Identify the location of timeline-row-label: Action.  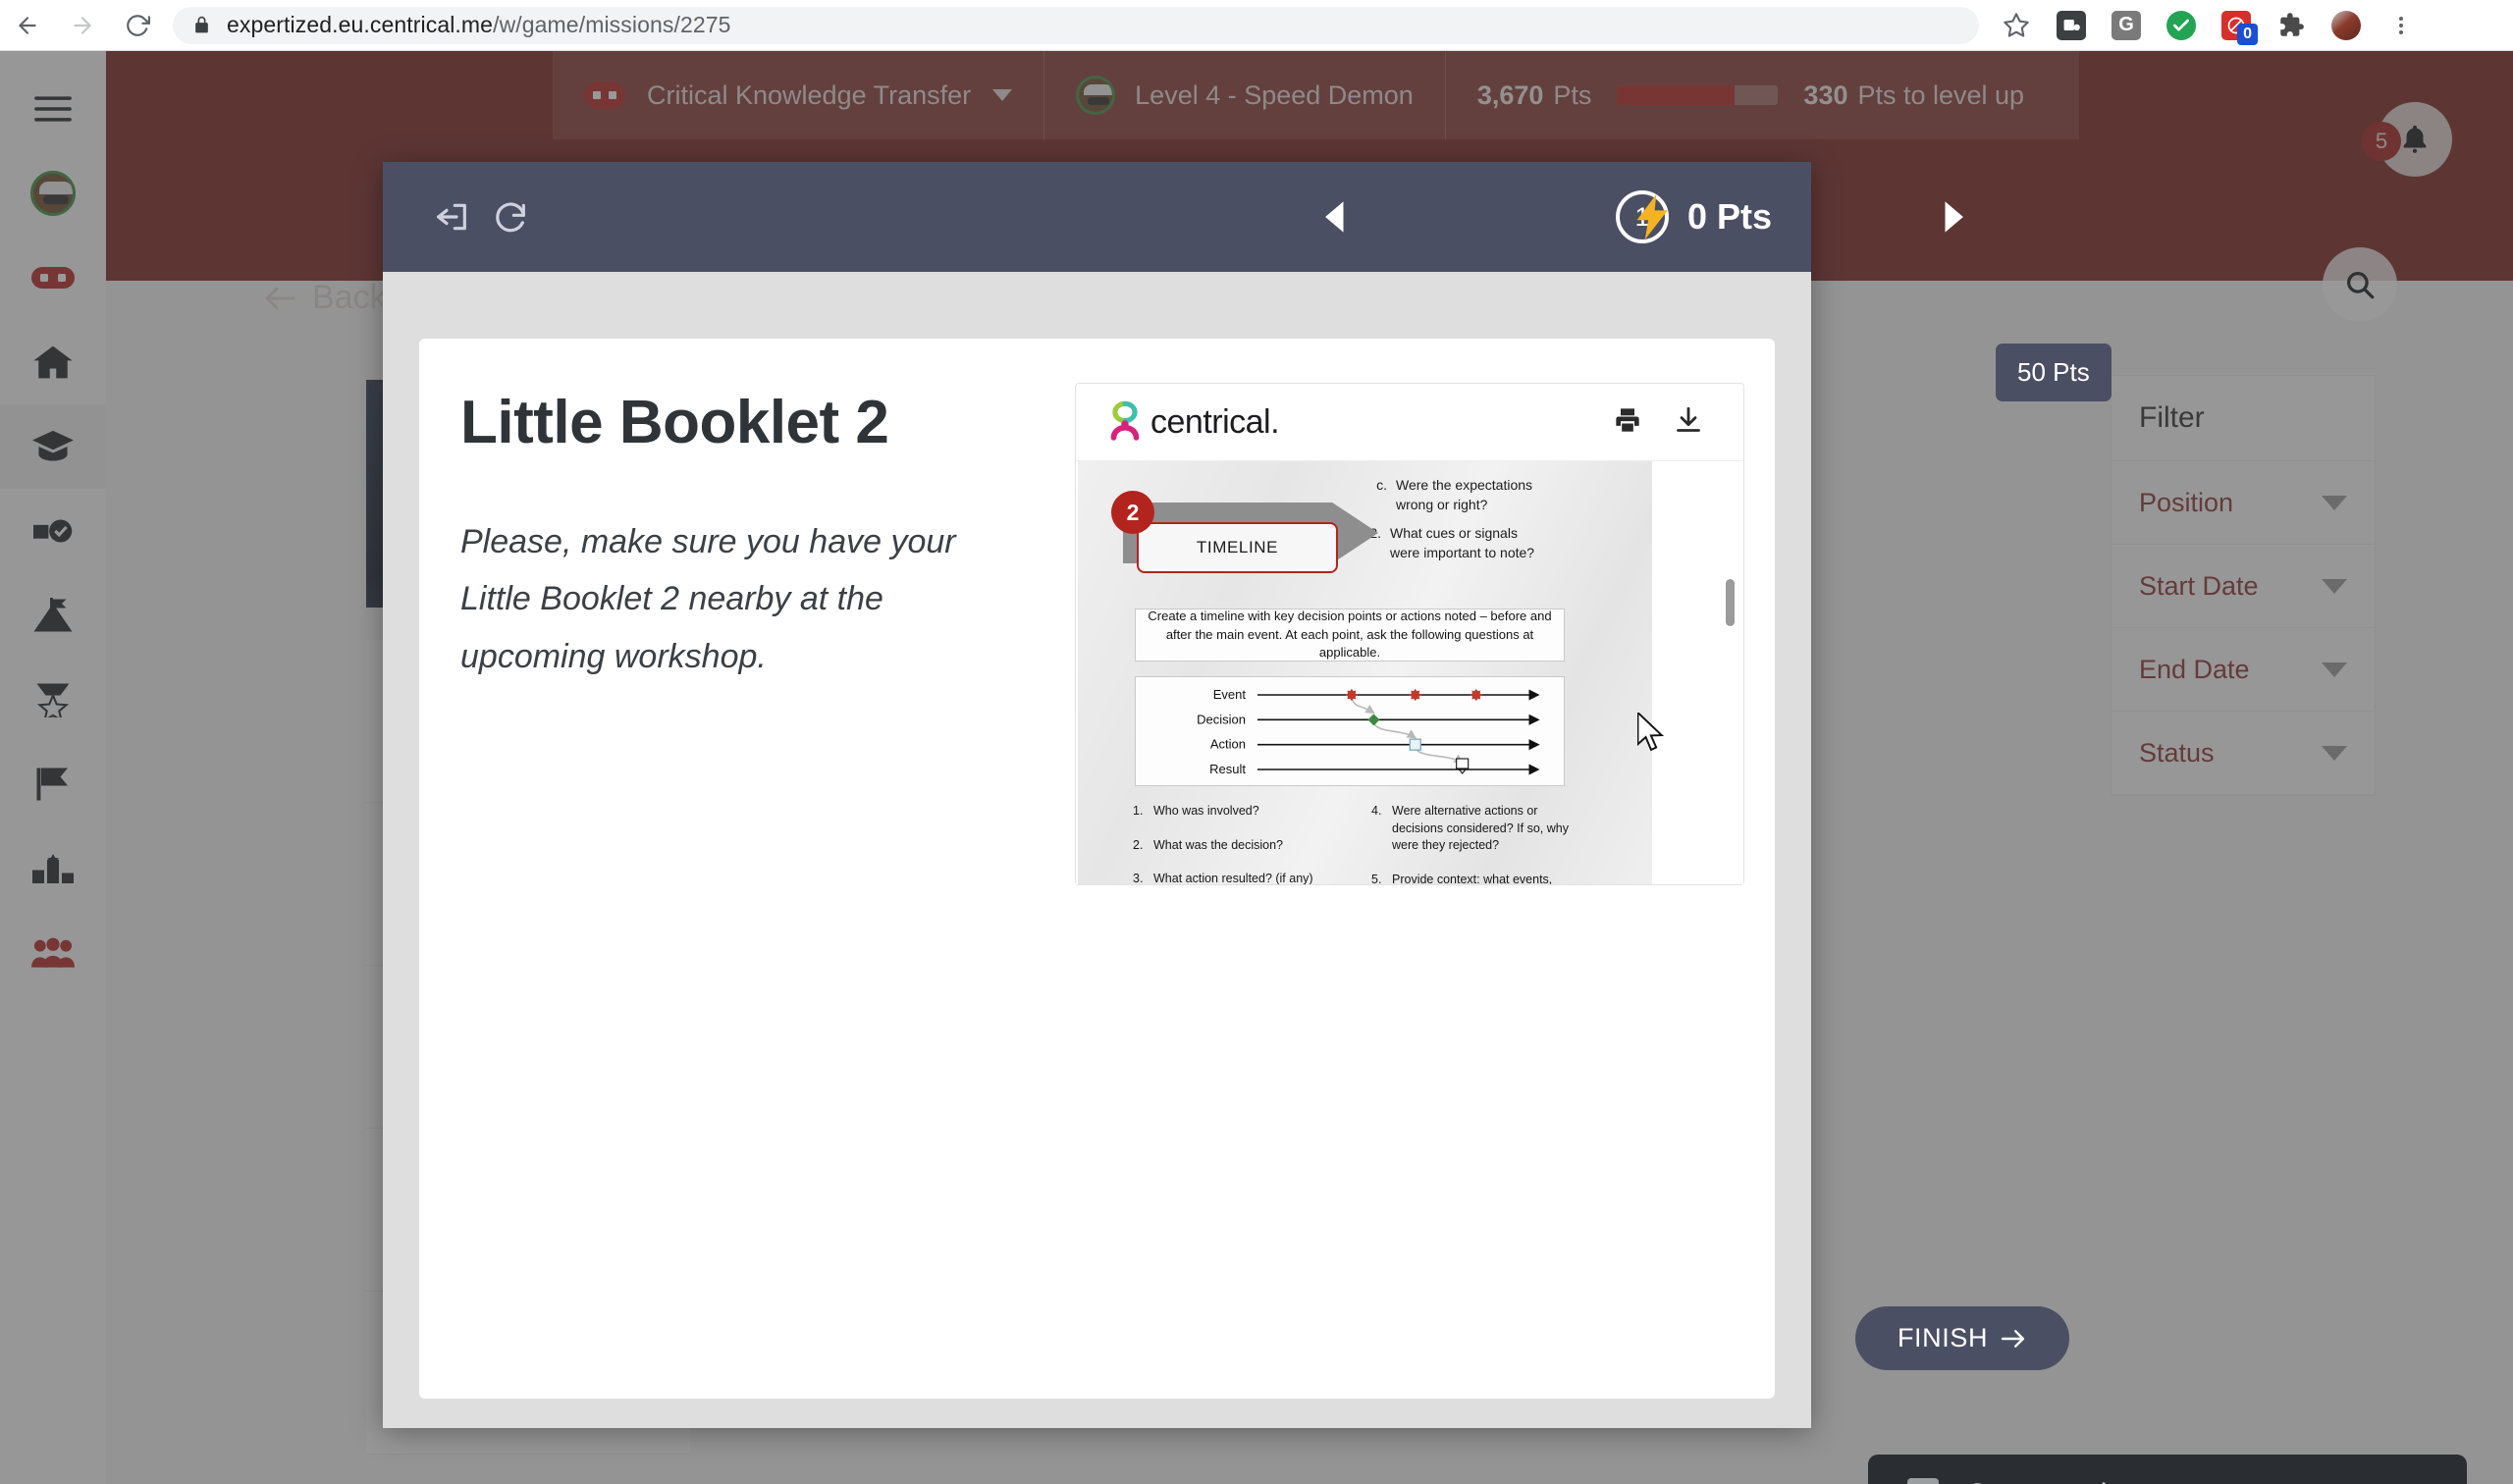
(1228, 744).